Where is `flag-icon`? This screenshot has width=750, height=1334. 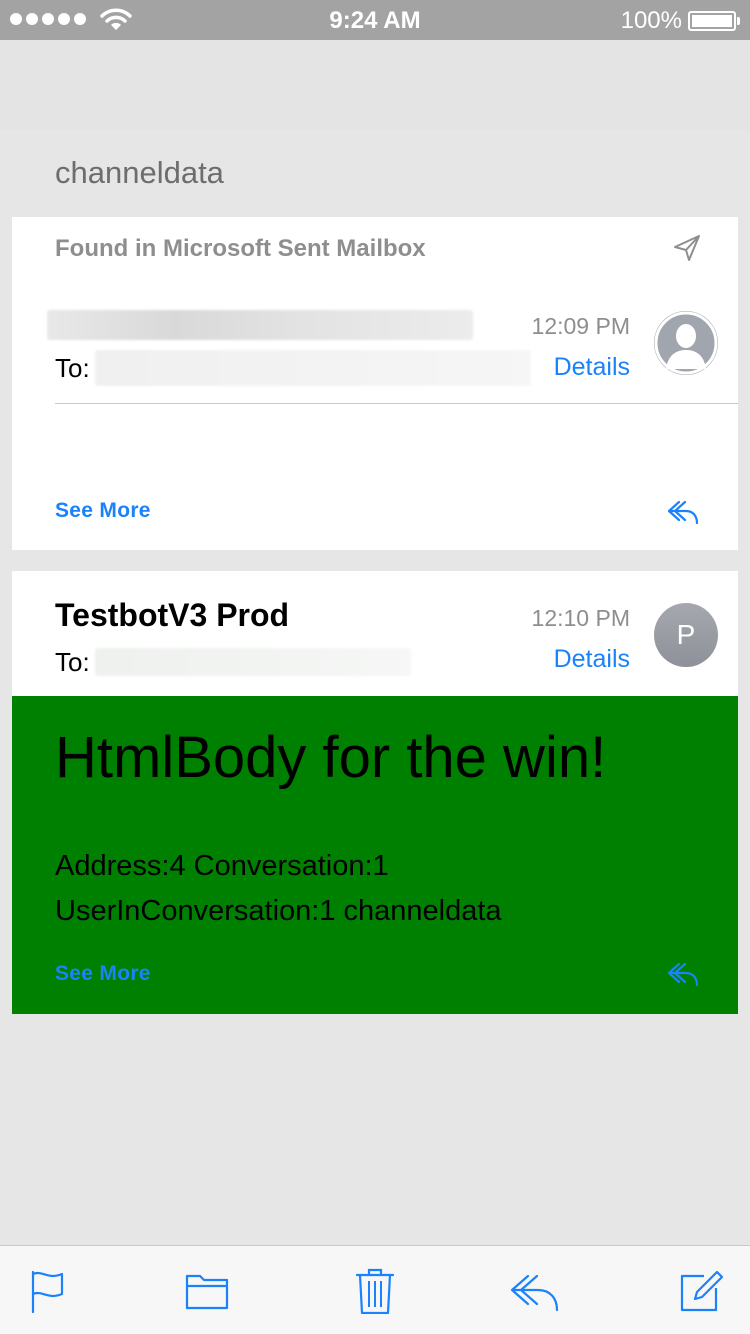 flag-icon is located at coordinates (49, 1291).